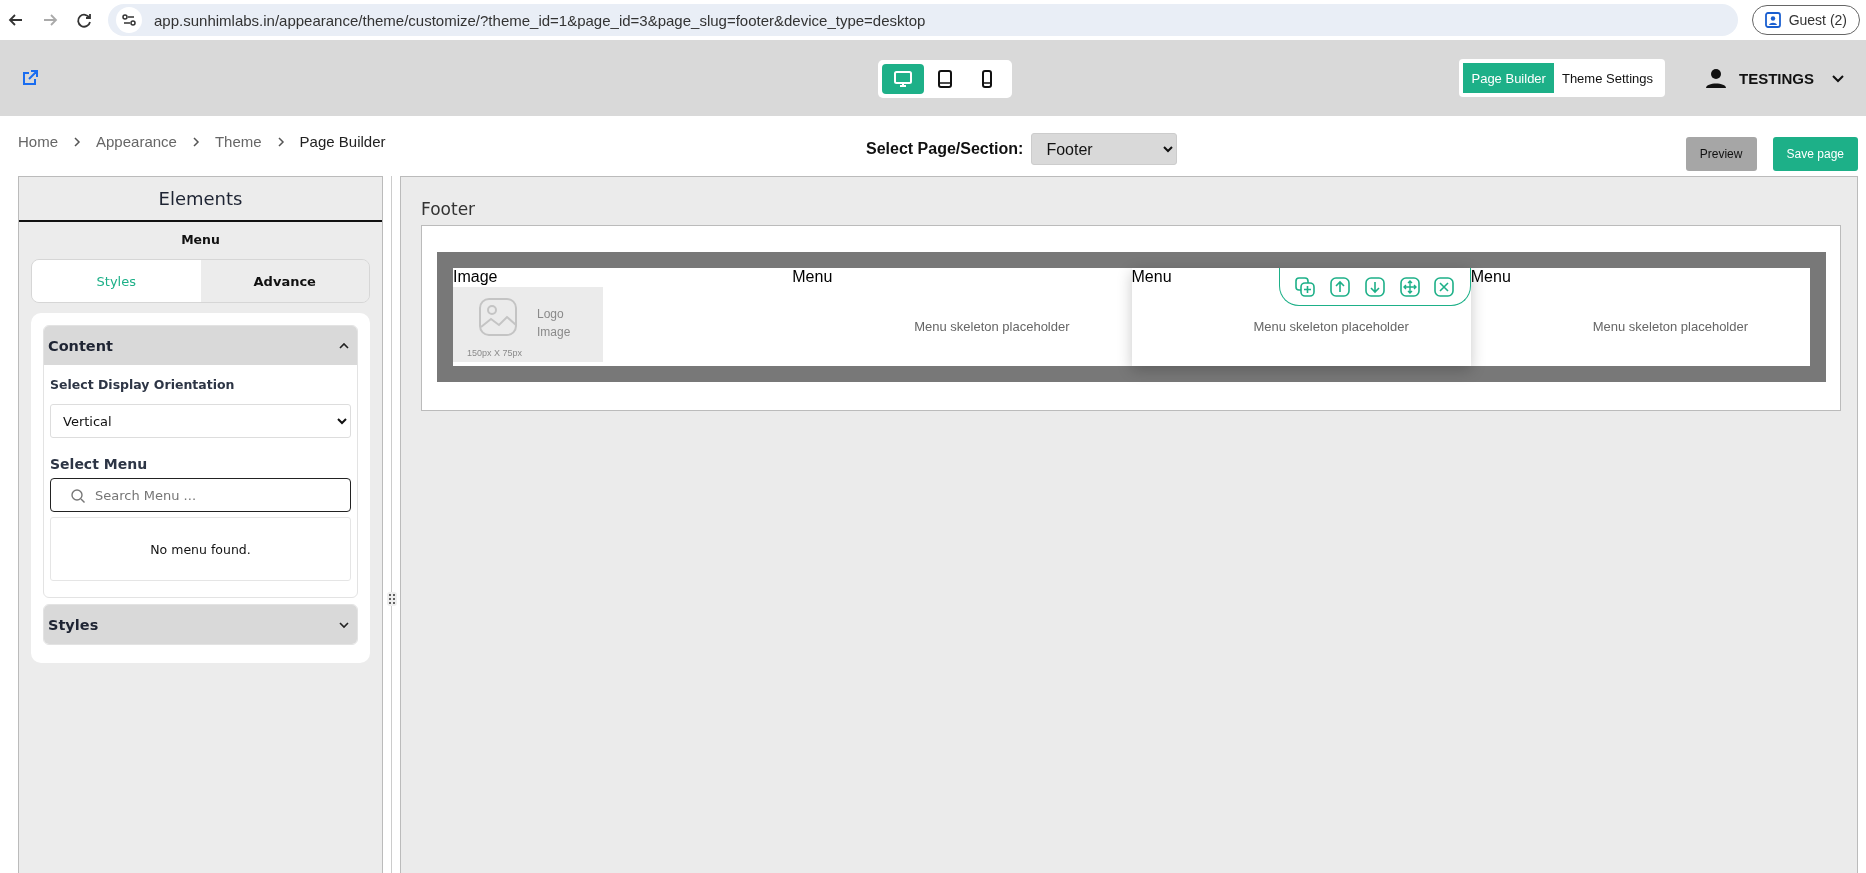  Describe the element at coordinates (129, 20) in the screenshot. I see `site-settings-icon` at that location.